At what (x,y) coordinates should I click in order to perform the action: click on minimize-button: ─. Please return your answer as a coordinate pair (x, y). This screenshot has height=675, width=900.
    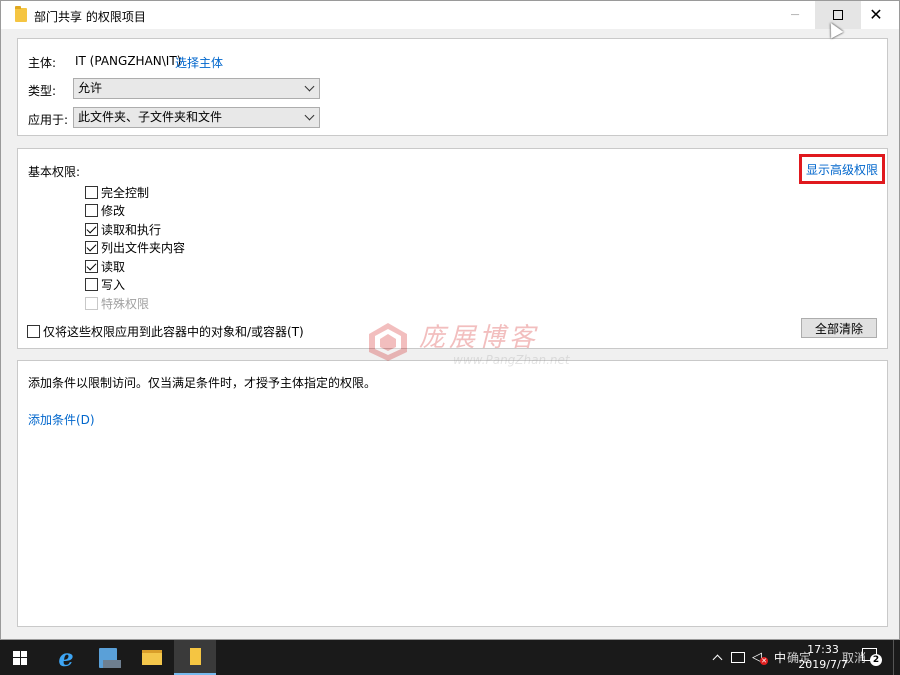
    Looking at the image, I should click on (795, 15).